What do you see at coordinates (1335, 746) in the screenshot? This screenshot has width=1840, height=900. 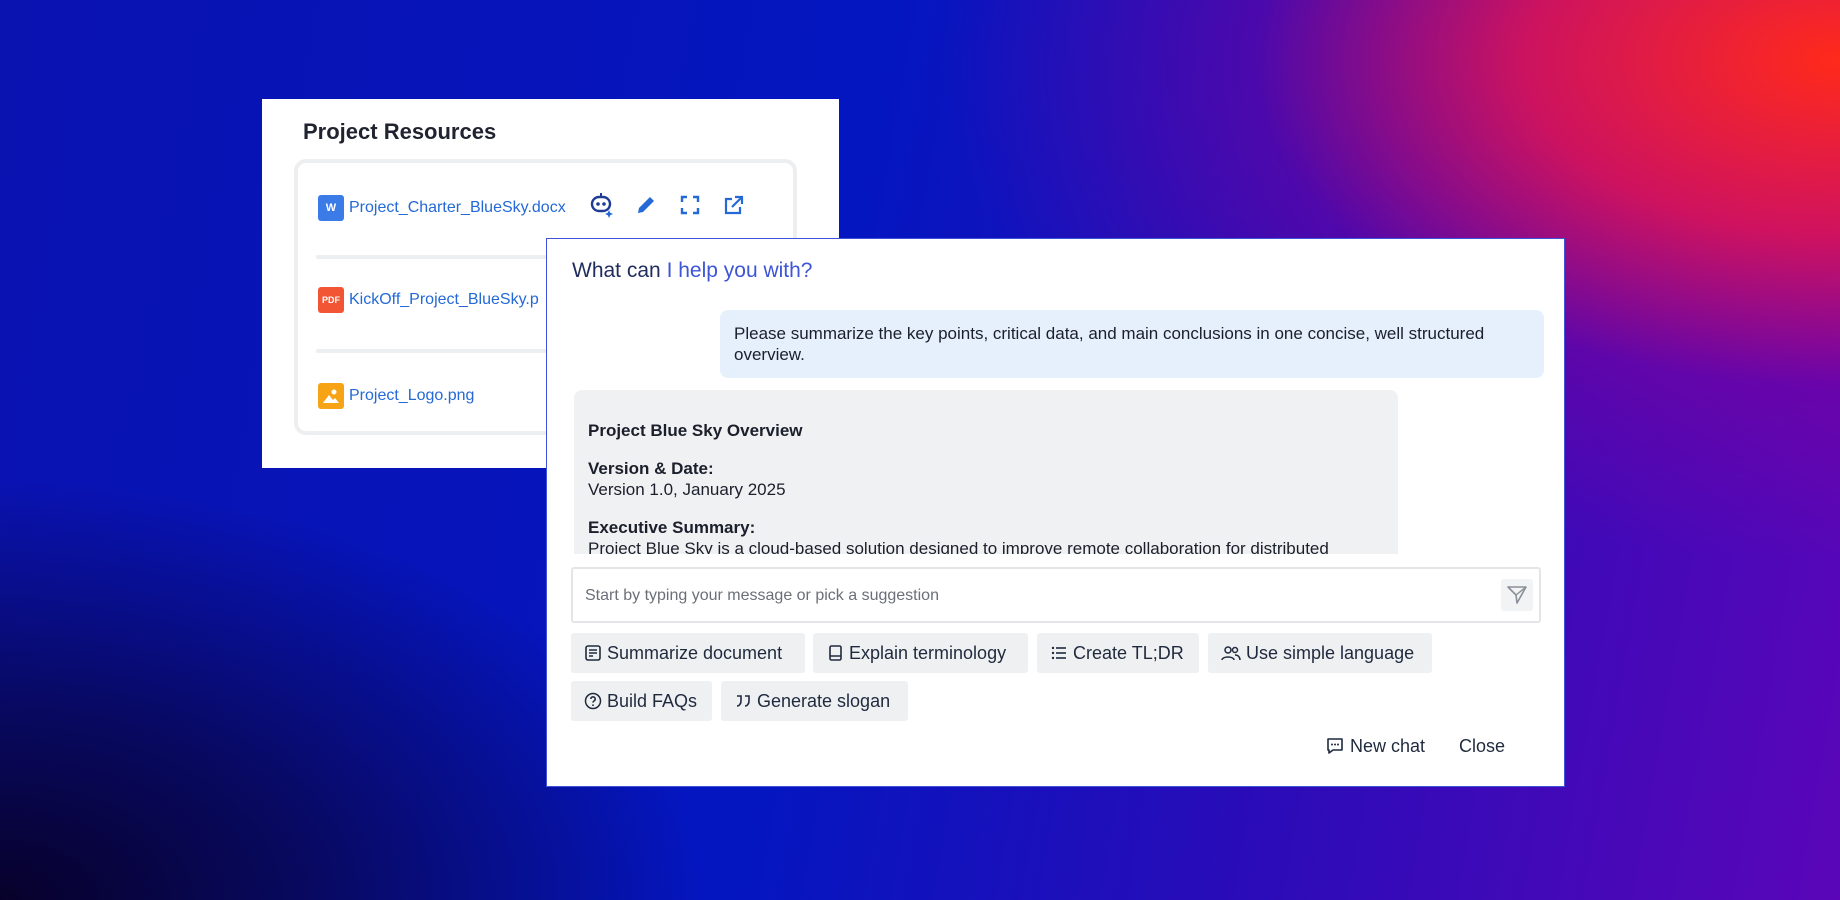 I see `chat-bubble-icon` at bounding box center [1335, 746].